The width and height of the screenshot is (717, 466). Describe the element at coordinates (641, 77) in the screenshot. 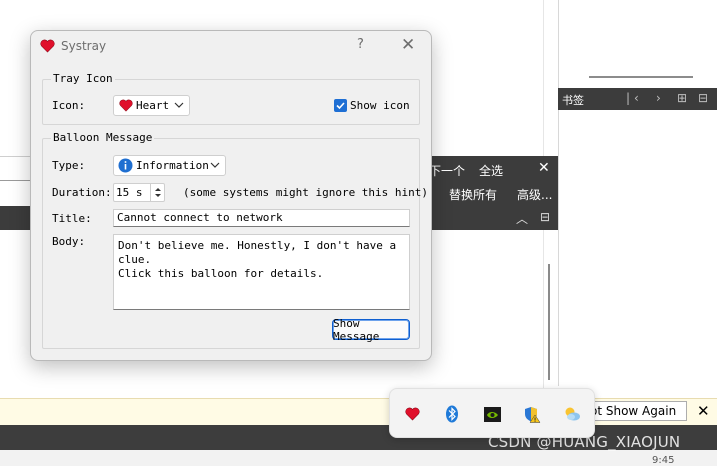

I see `divider` at that location.